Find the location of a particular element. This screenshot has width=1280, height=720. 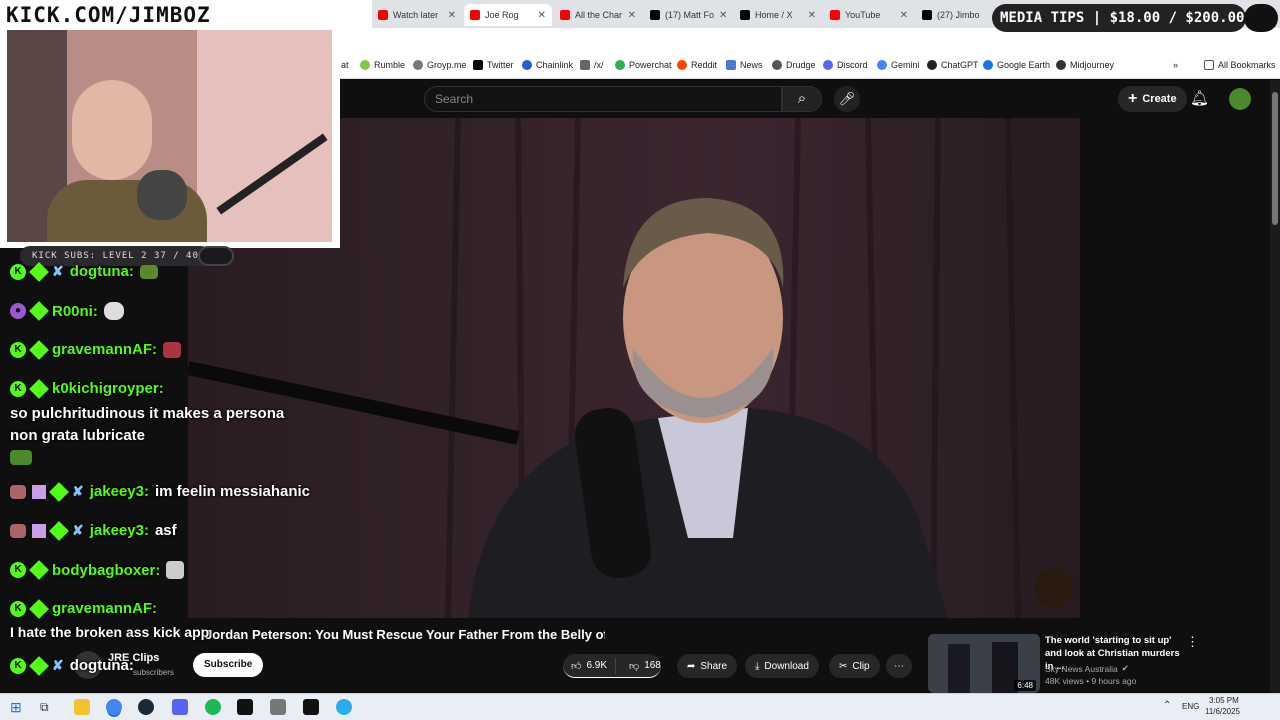

clock-time: 3:05 PM is located at coordinates (1224, 700).